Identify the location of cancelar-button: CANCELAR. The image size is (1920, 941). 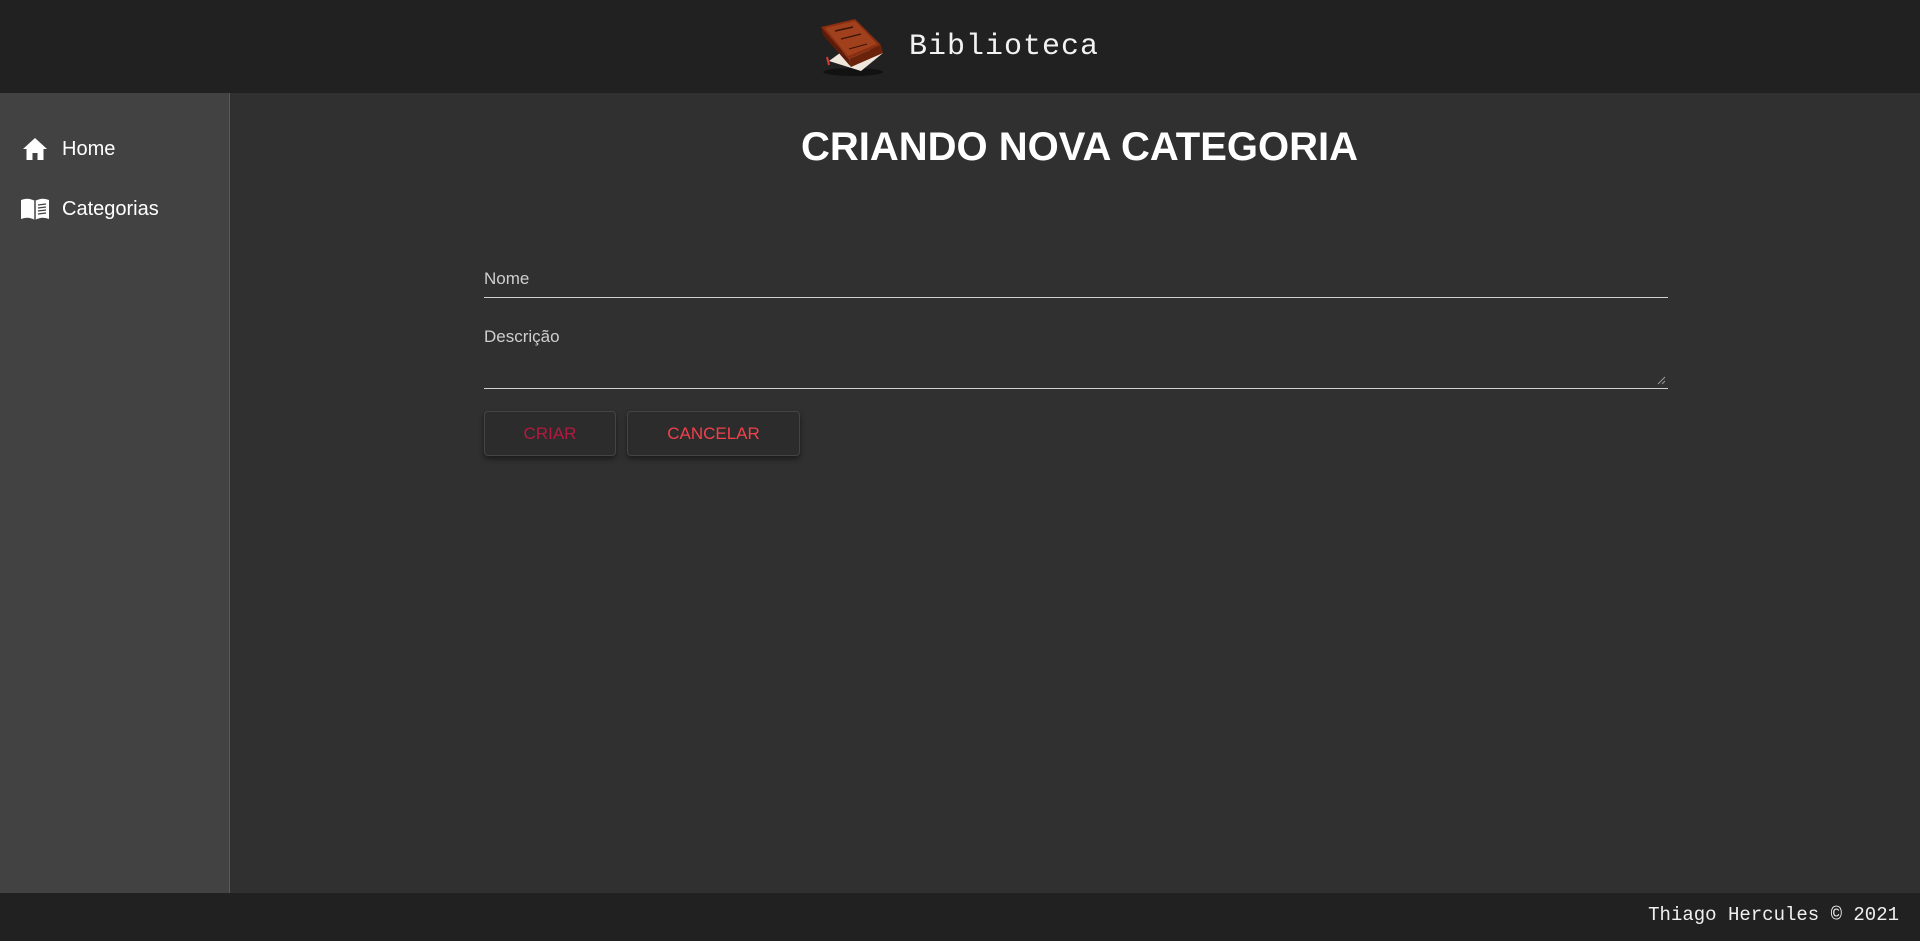
(713, 433).